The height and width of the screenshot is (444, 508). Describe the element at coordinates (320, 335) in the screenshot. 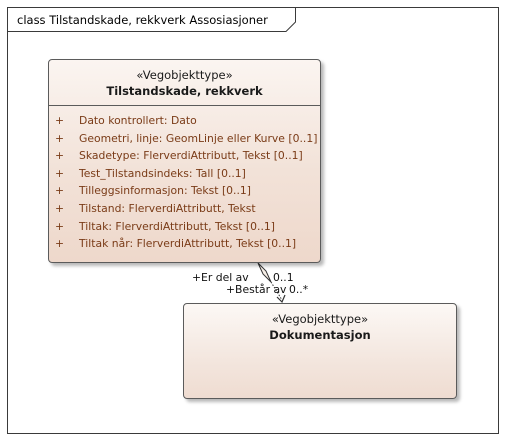

I see `class-name: Dokumentasjon` at that location.